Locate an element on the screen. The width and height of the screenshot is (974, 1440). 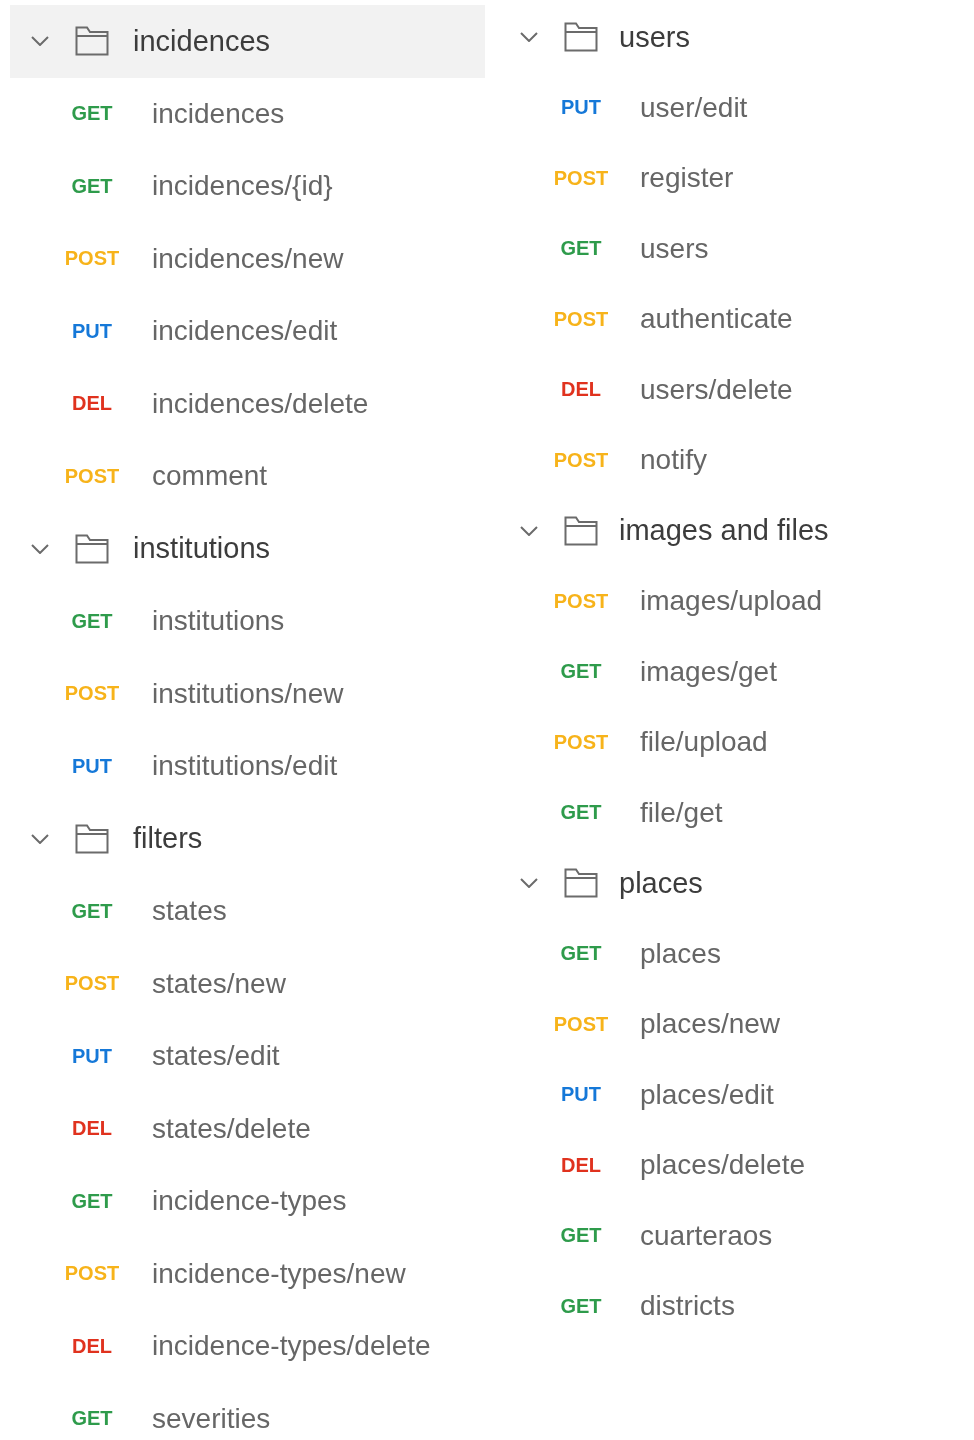
request-name: users is located at coordinates (674, 248).